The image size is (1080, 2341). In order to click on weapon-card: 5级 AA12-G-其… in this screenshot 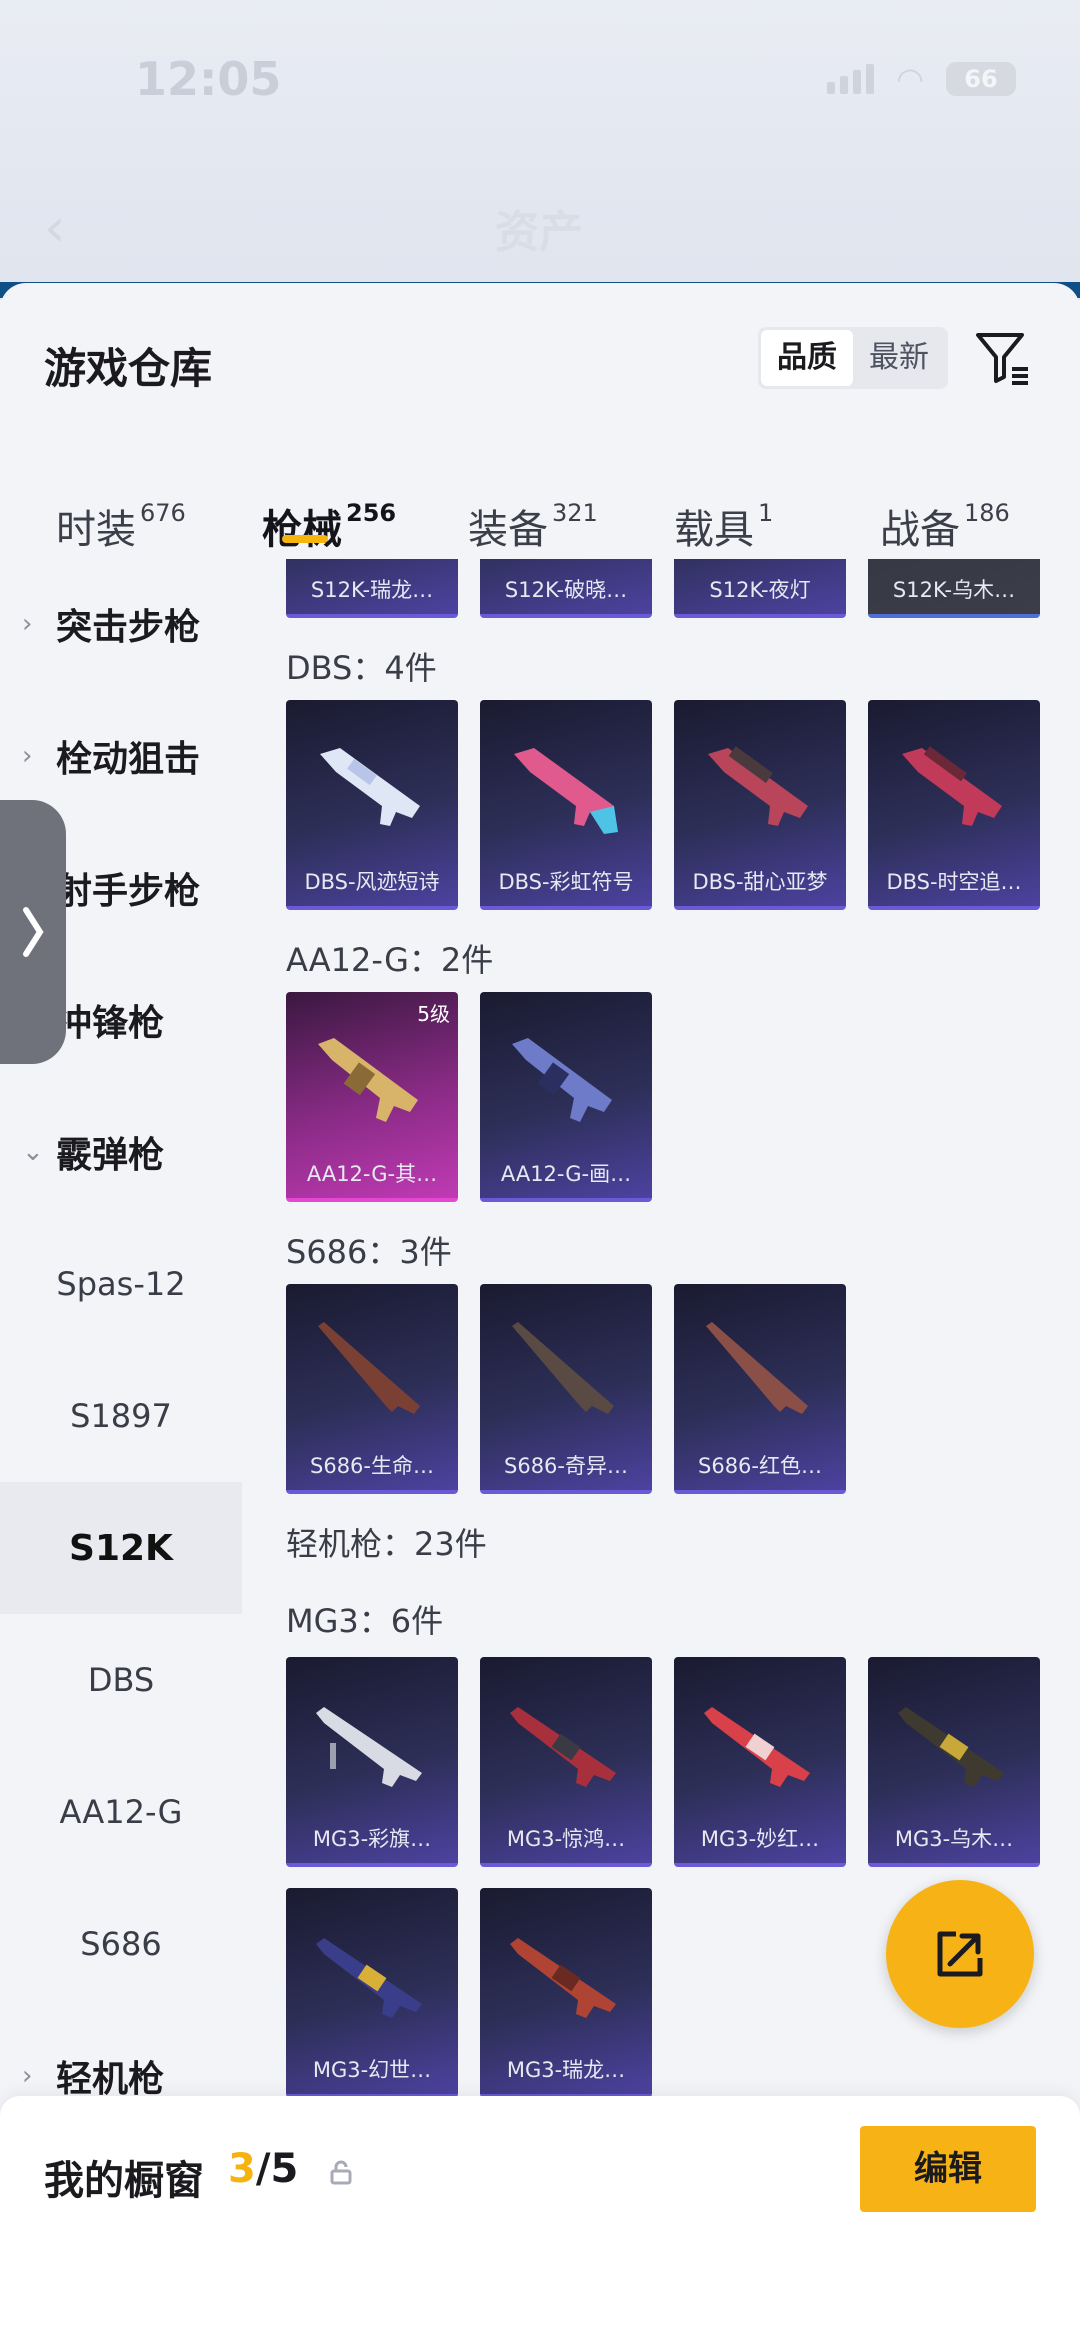, I will do `click(372, 1097)`.